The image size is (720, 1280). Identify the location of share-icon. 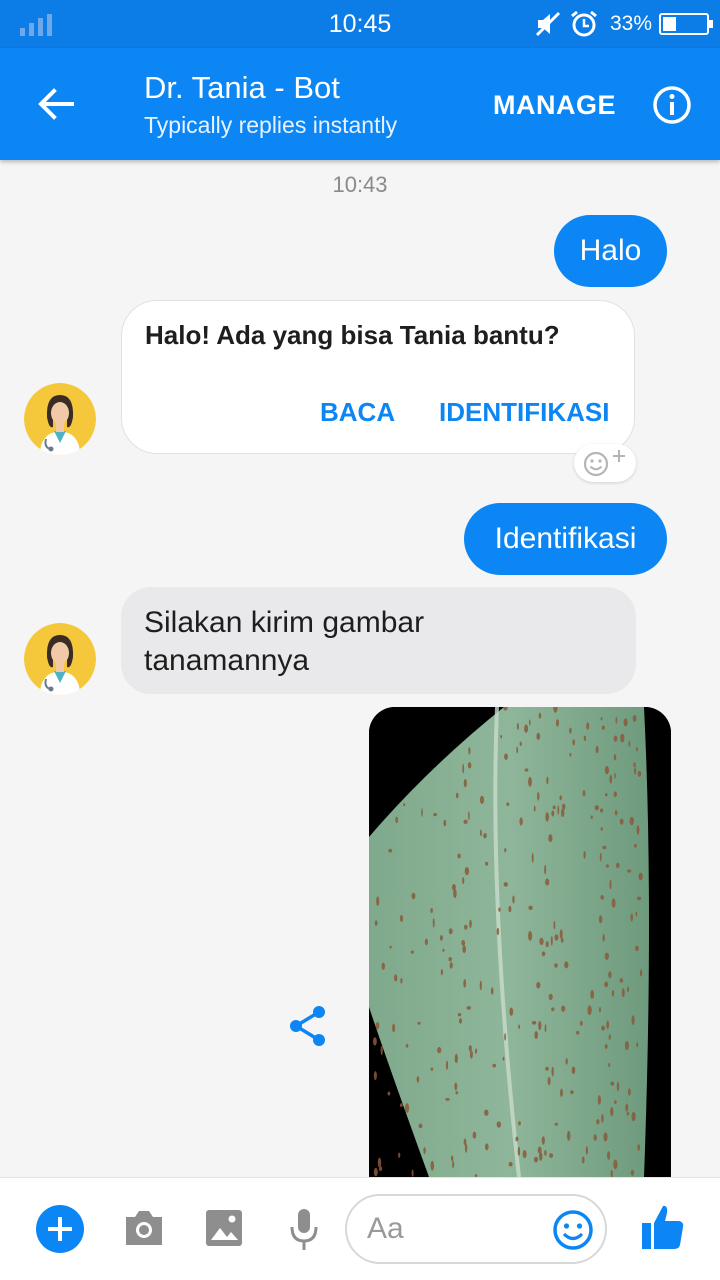
(308, 1026).